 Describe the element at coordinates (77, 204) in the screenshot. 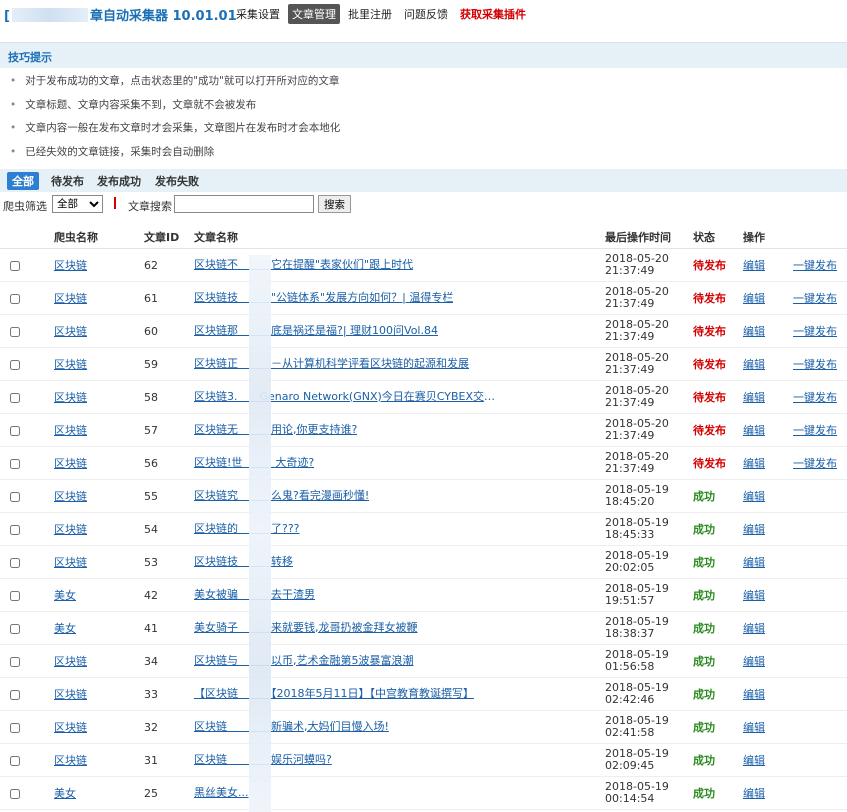

I see `crawler-filter-select: 全部` at that location.